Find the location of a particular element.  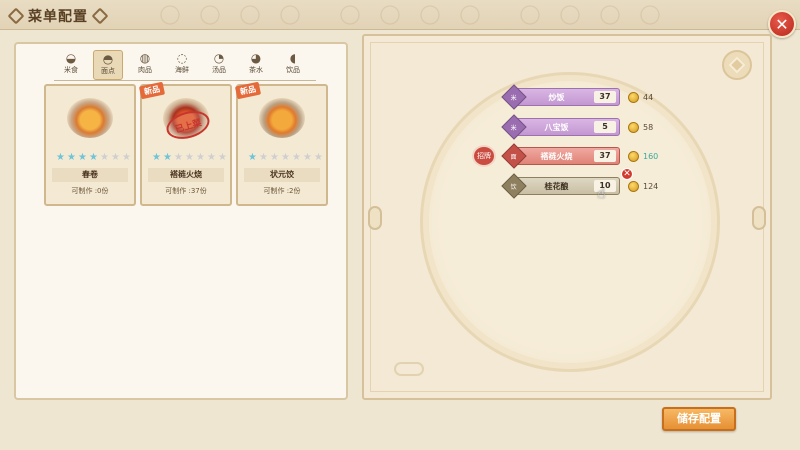

category-tabs: ◒ 米食 ◓ 面点 ◍ 肉品 ◌ 海鲜 ◔ 汤品 ◕ 茶水 ◖ 饮品 is located at coordinates (186, 65).